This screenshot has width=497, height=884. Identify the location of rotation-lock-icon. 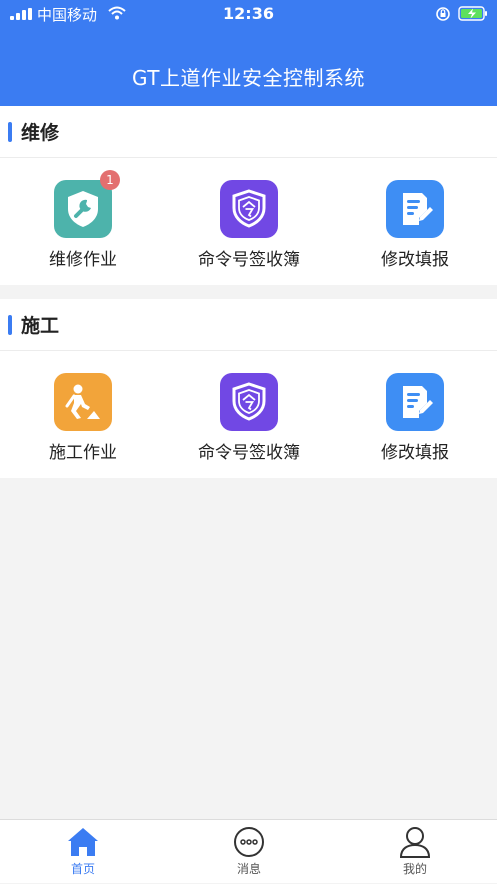
(443, 14).